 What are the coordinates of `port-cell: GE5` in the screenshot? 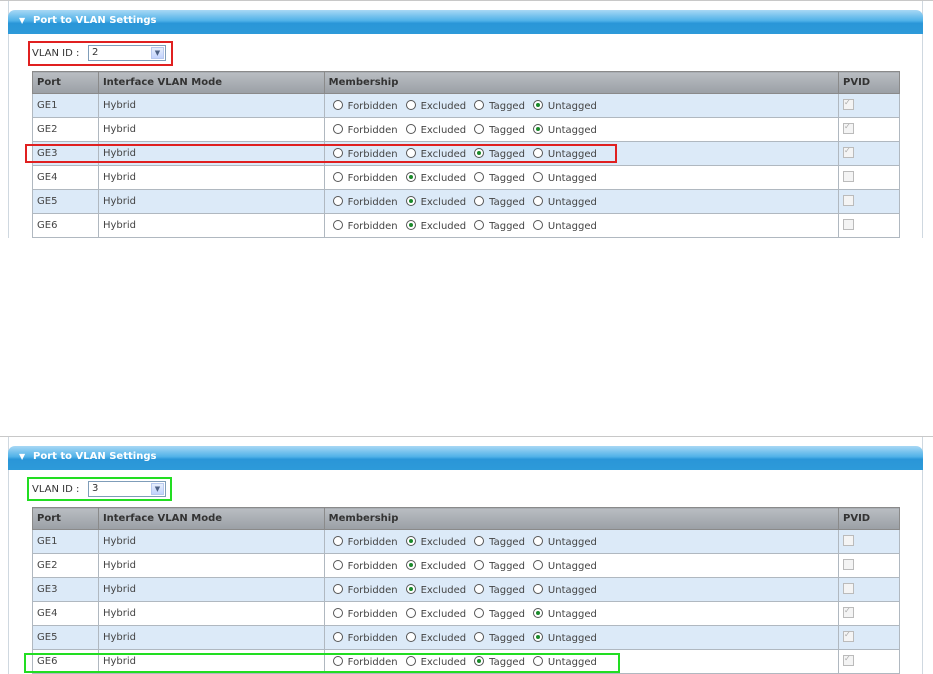 It's located at (65, 201).